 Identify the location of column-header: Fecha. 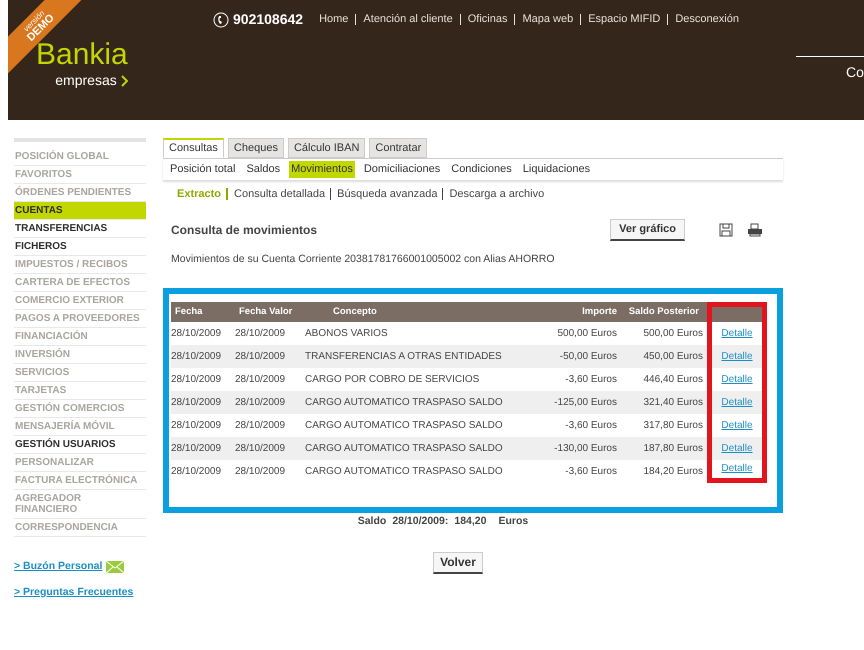
(203, 312).